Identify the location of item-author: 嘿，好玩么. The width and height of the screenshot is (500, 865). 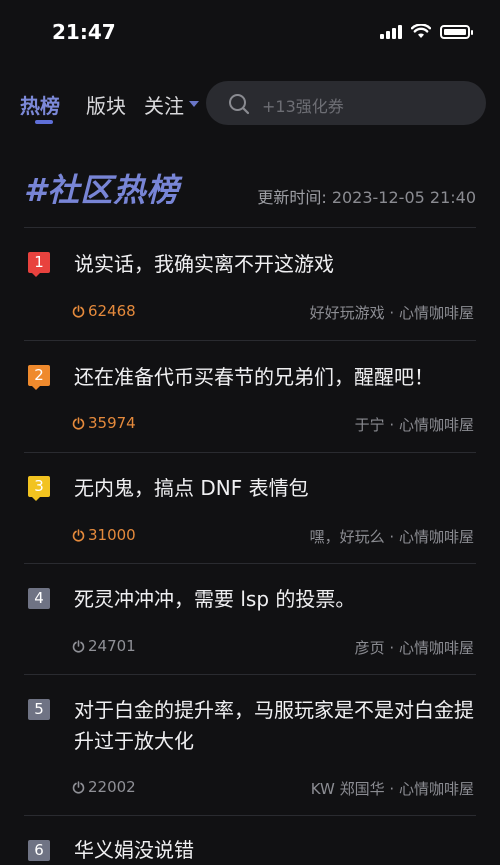
(347, 537).